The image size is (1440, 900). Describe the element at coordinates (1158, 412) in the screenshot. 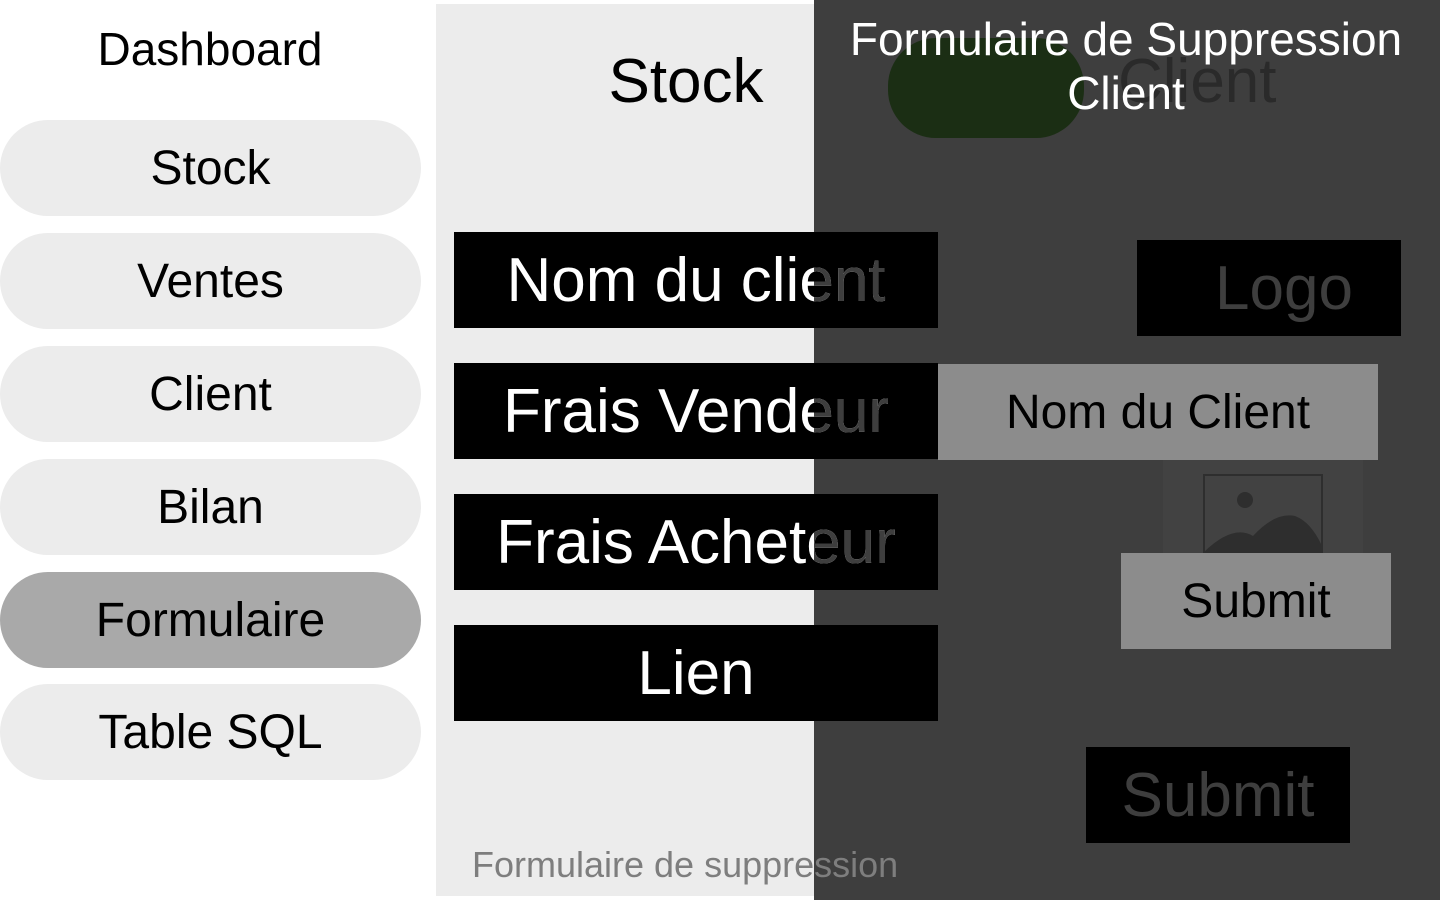

I see `client-name-field: Nom du Client` at that location.